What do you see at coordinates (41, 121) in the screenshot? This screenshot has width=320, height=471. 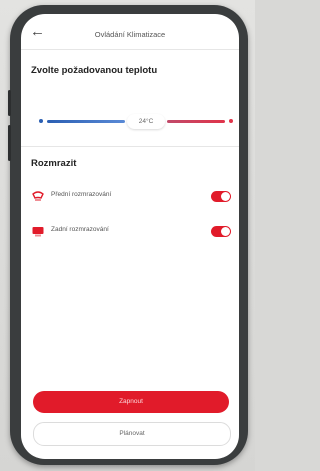 I see `min-dot` at bounding box center [41, 121].